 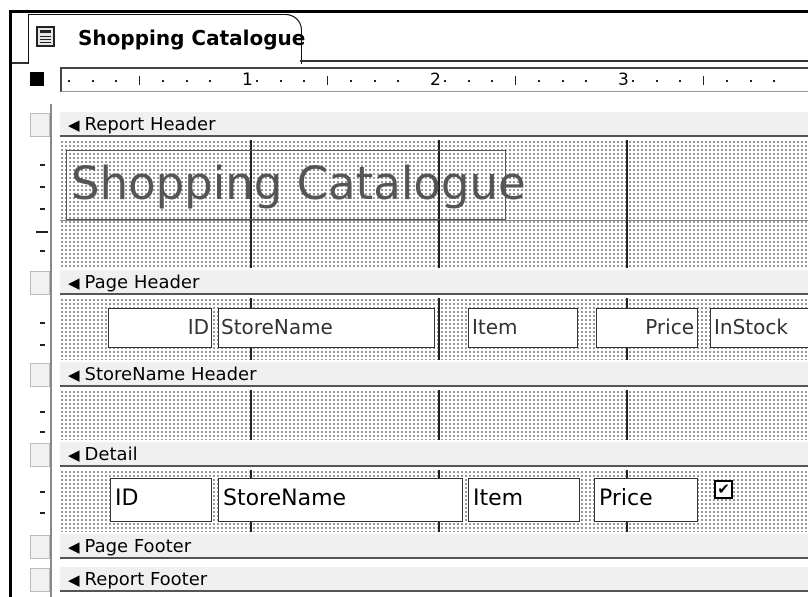 I want to click on page-header-text: Page Header, so click(x=142, y=282).